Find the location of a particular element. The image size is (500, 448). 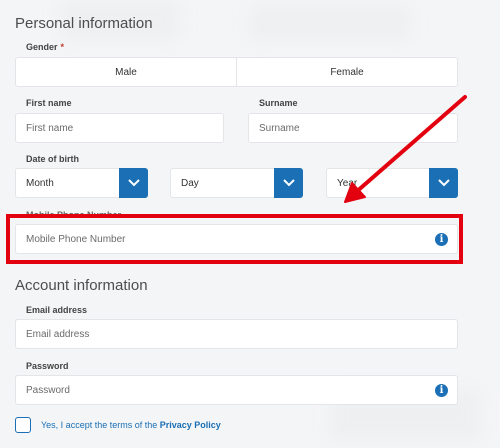

account-information-title: Account information is located at coordinates (81, 285).